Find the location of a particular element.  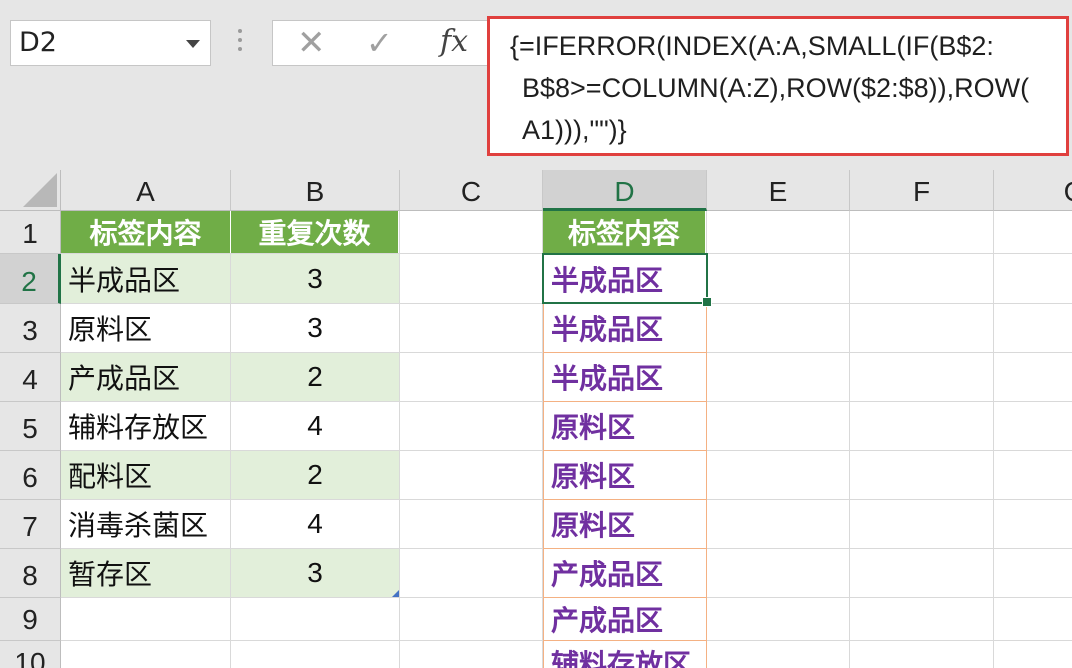

cell-d3: 半成品区 is located at coordinates (625, 328).